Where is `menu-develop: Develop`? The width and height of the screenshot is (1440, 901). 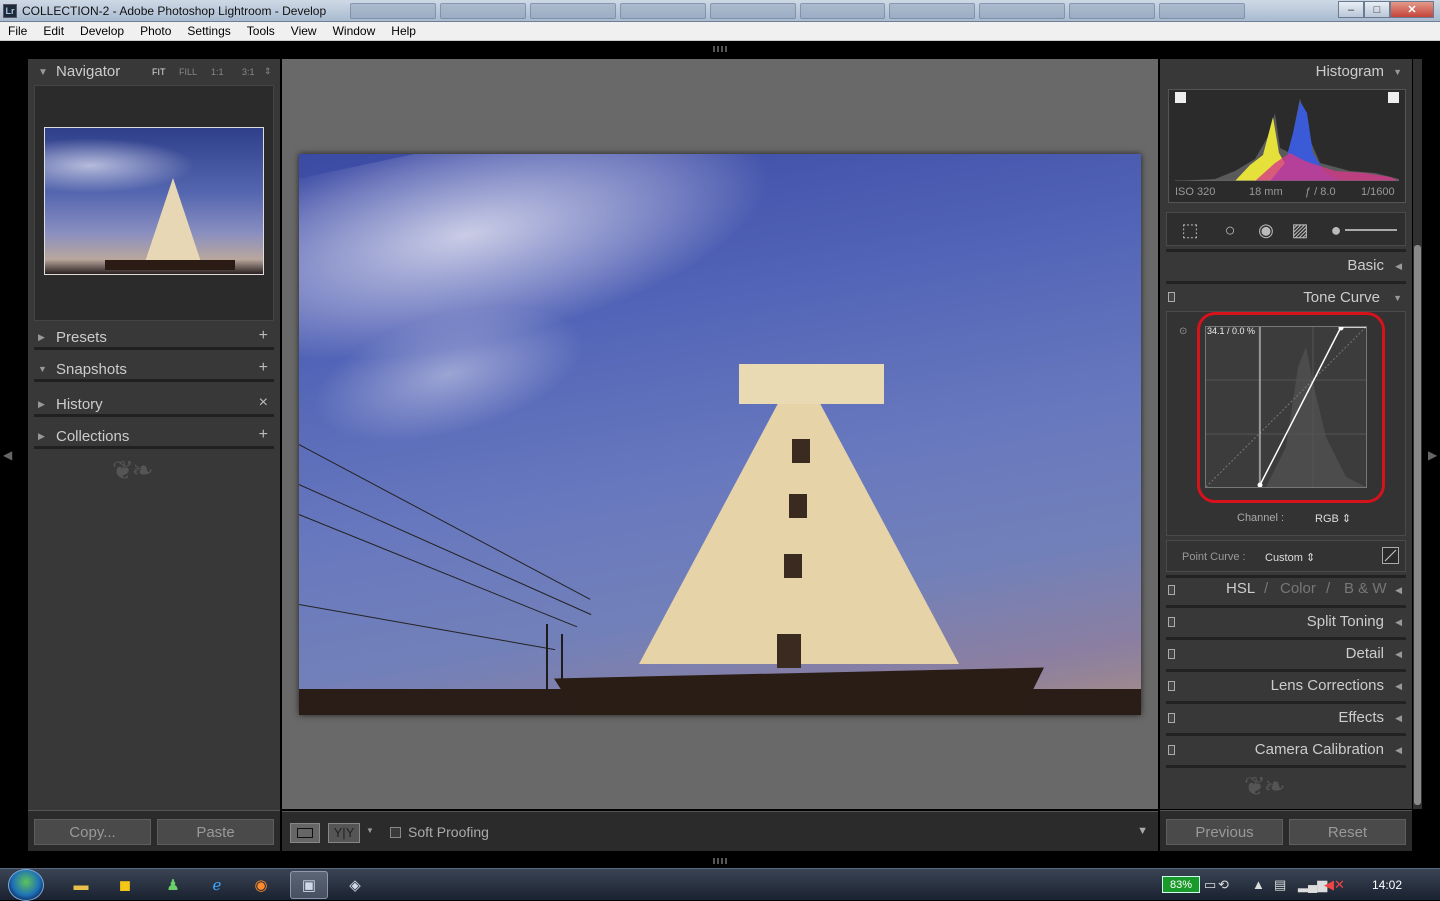
menu-develop: Develop is located at coordinates (102, 31).